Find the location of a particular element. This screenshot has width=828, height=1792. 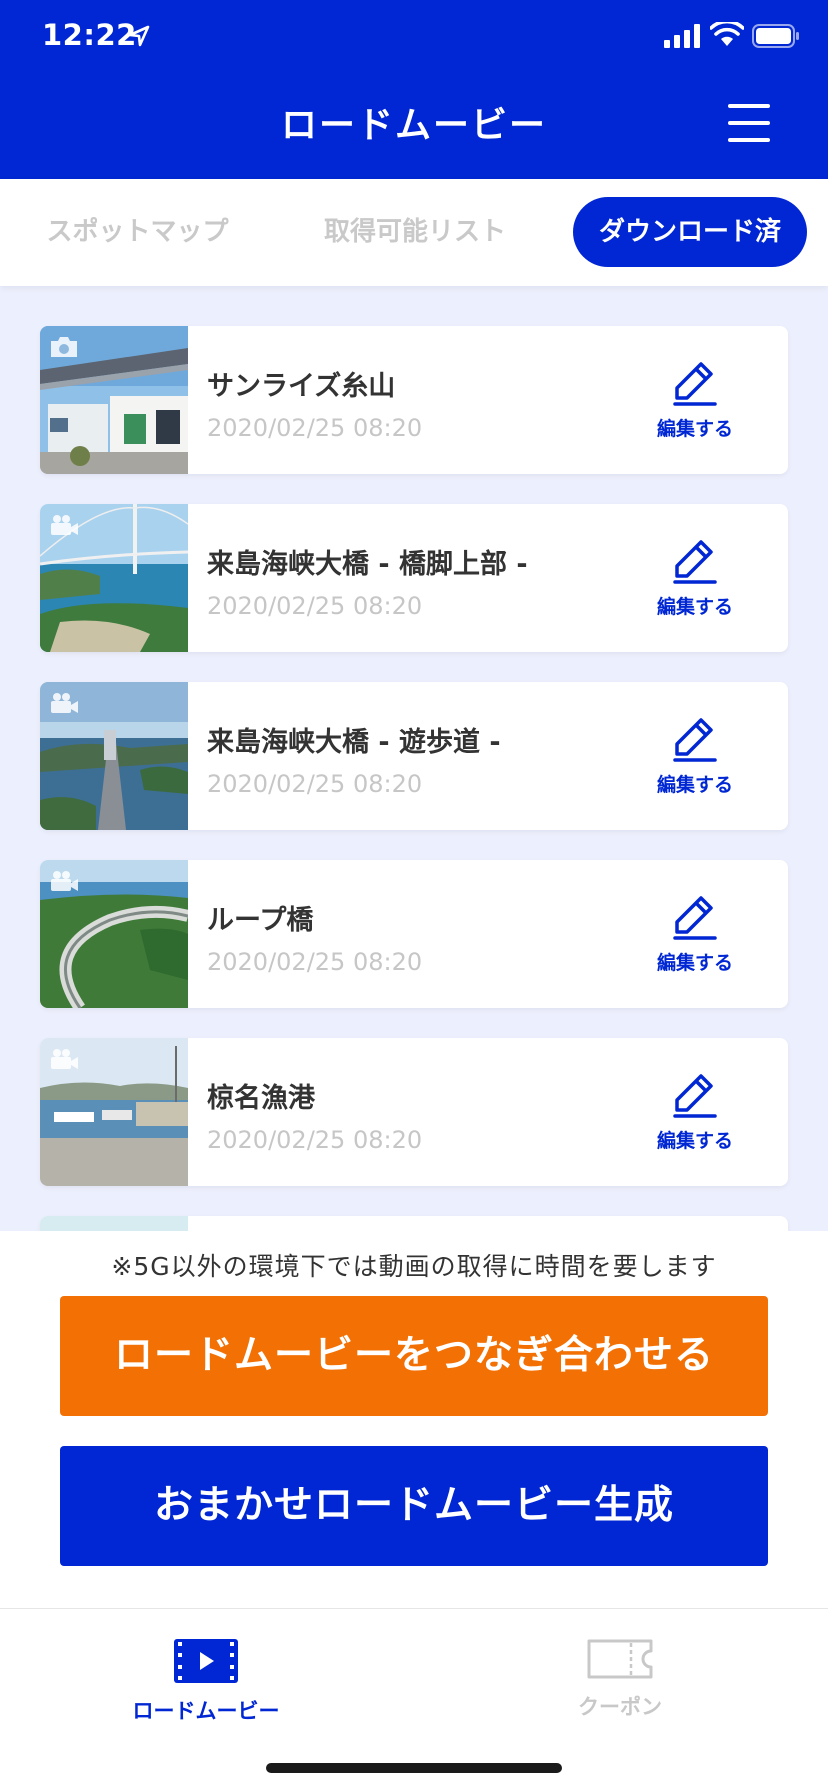

tab-available-list: 取得可能リスト is located at coordinates (415, 232).